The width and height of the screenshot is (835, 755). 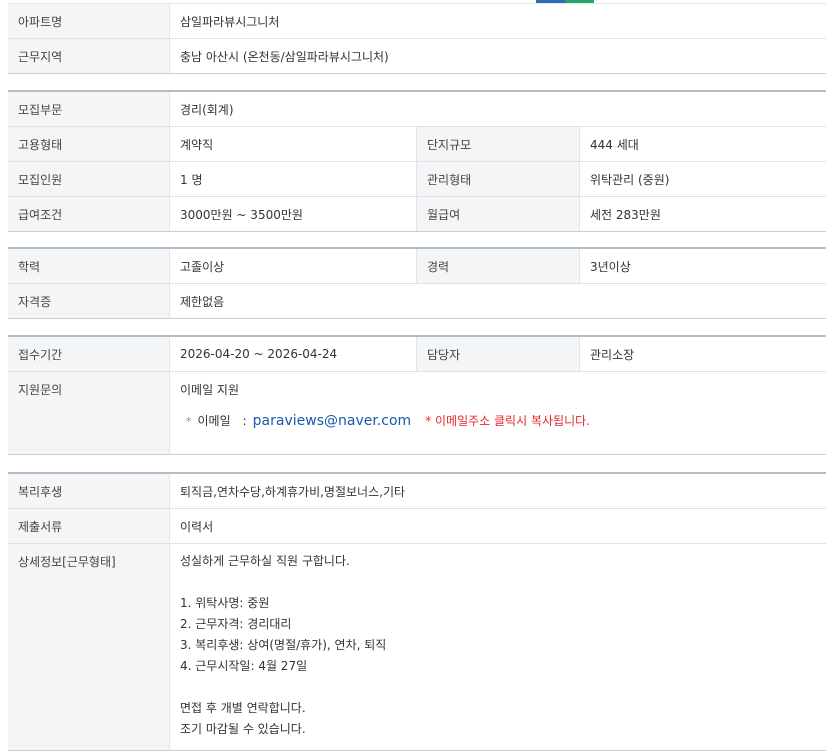 What do you see at coordinates (89, 56) in the screenshot?
I see `label-location: 근무지역` at bounding box center [89, 56].